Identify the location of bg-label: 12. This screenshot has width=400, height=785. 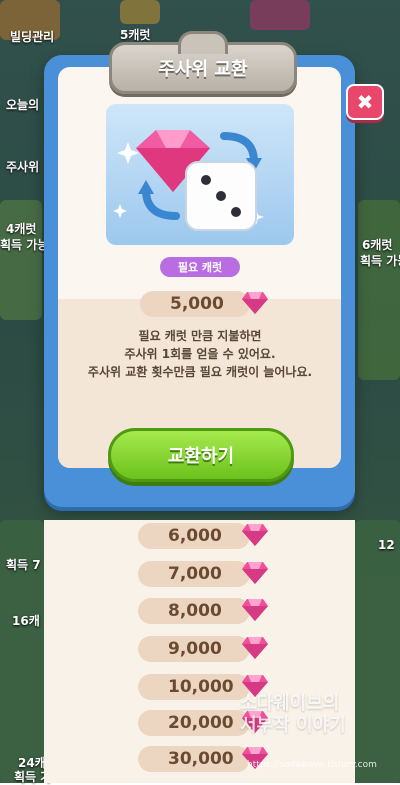
(386, 545).